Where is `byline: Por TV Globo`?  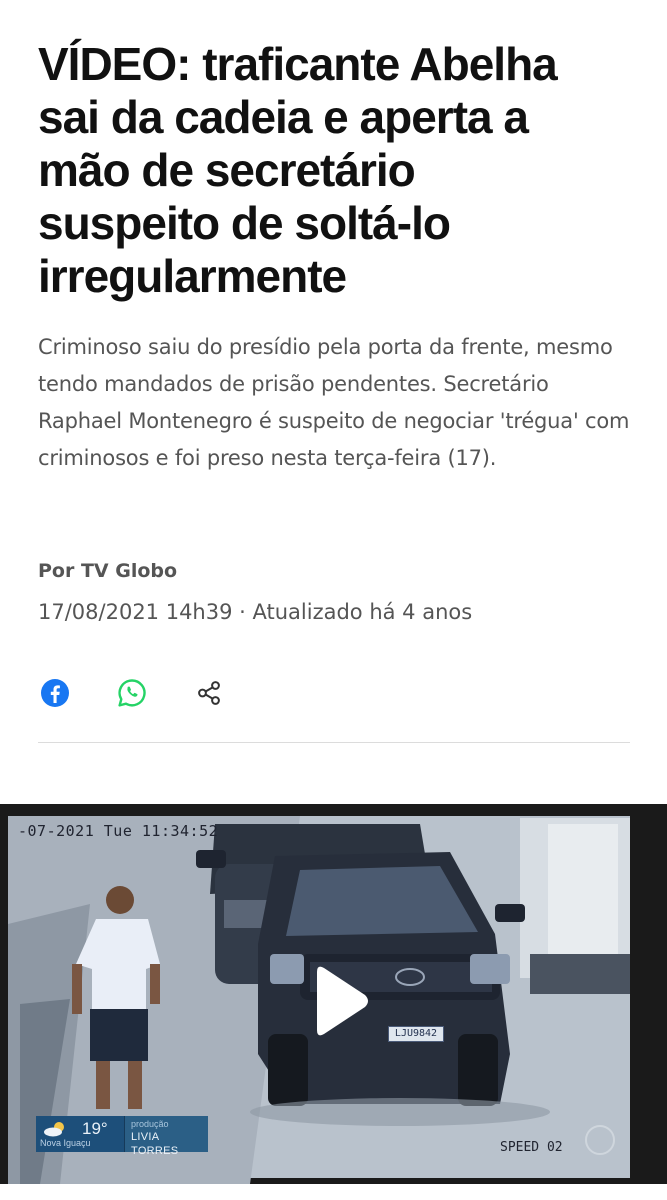
byline: Por TV Globo is located at coordinates (108, 571).